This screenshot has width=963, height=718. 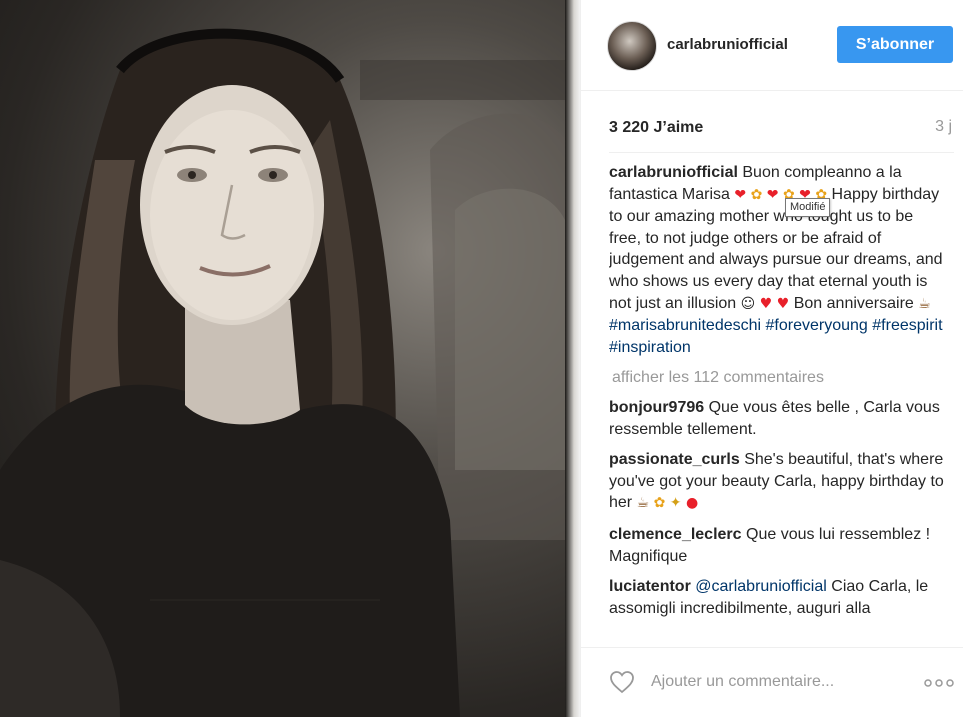 I want to click on edited-tooltip: Modifié, so click(x=808, y=207).